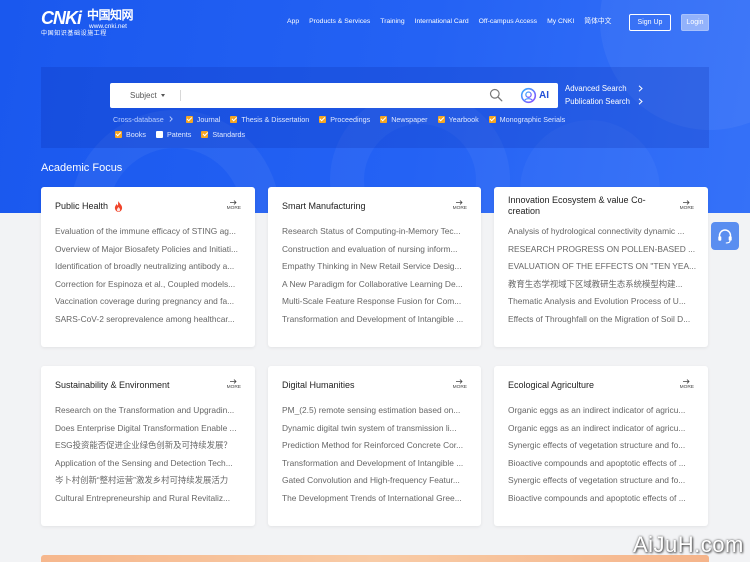  What do you see at coordinates (526, 119) in the screenshot?
I see `db-option-monographic-serials: Monographic Serials` at bounding box center [526, 119].